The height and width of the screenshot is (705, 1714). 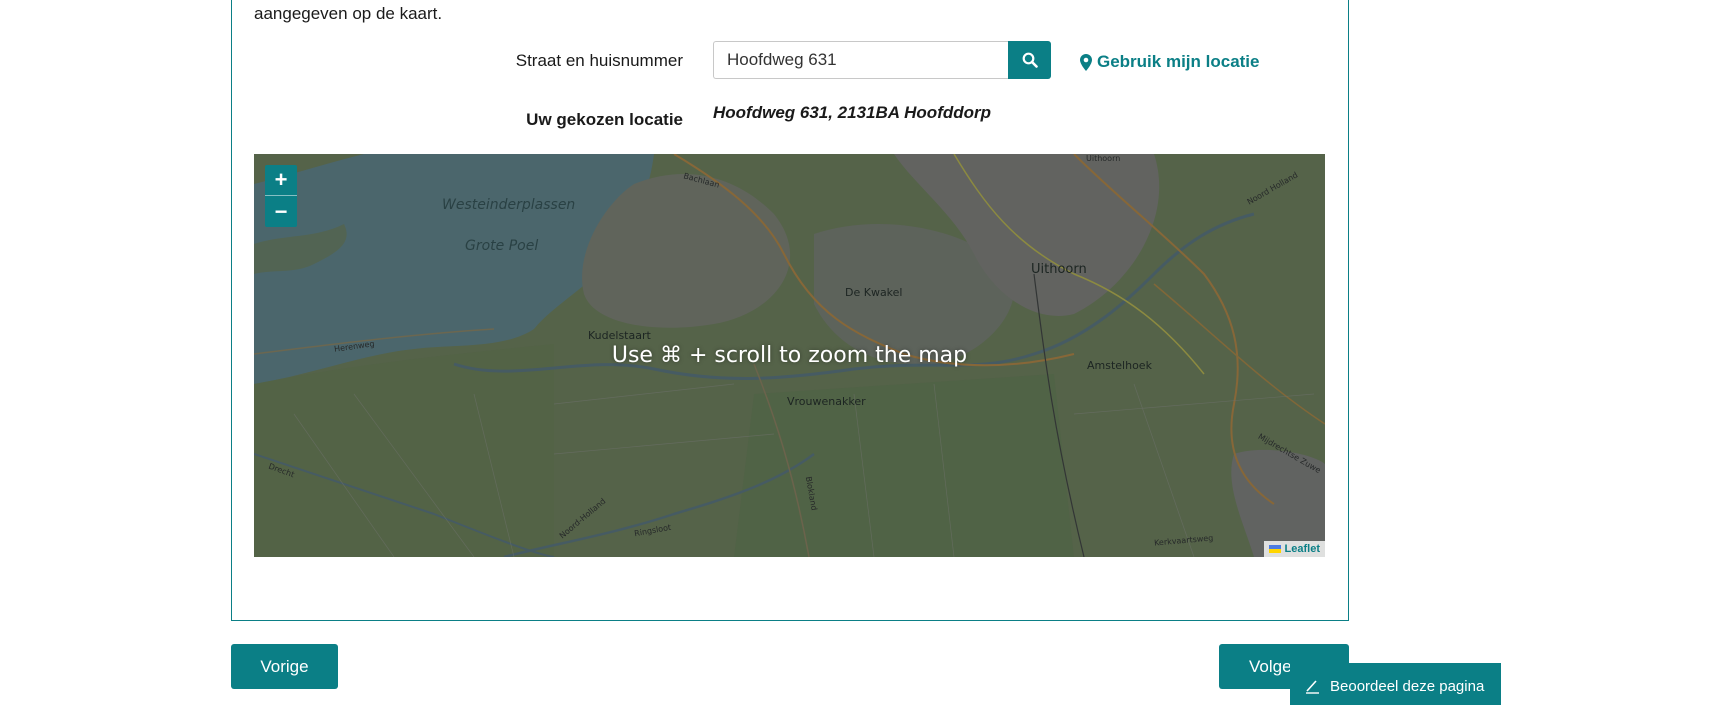 I want to click on map-scroll-hint-text: Use ⌘ + scroll to zoom the map, so click(x=789, y=355).